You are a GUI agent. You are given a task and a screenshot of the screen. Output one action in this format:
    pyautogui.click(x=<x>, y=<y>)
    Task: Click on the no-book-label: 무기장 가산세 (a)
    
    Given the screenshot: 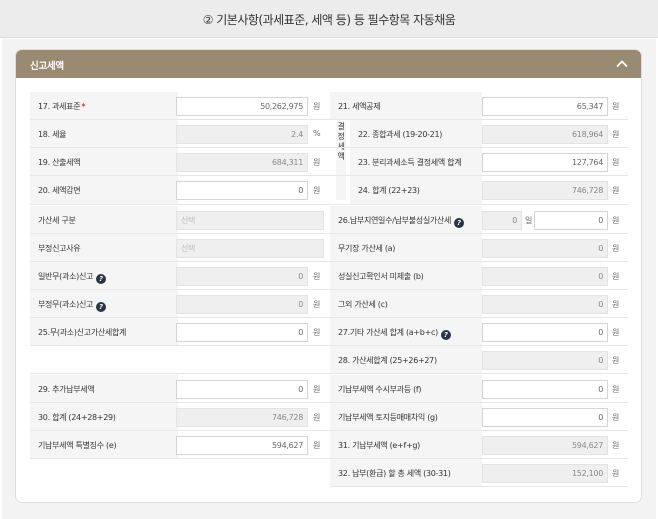 What is the action you would take?
    pyautogui.click(x=406, y=248)
    